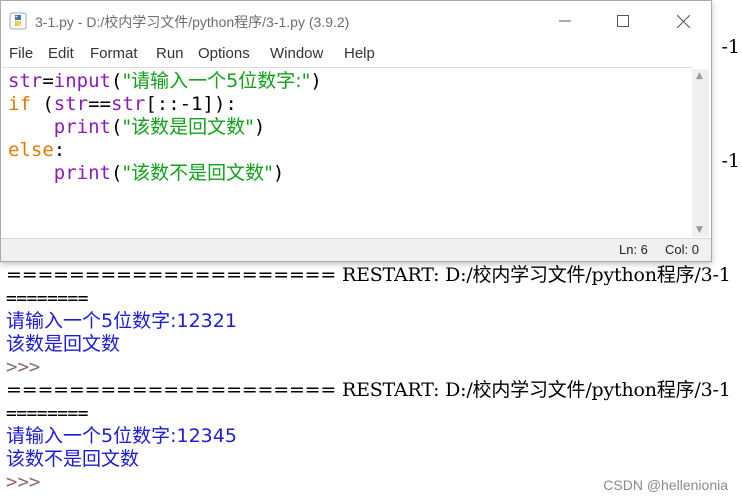  I want to click on scroll-down-icon: ▼, so click(699, 230).